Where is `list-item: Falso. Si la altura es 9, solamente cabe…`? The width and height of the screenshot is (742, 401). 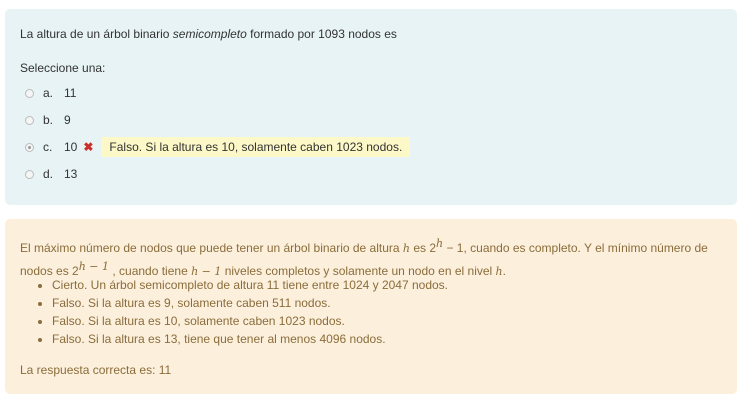
list-item: Falso. Si la altura es 9, solamente cabe… is located at coordinates (250, 303).